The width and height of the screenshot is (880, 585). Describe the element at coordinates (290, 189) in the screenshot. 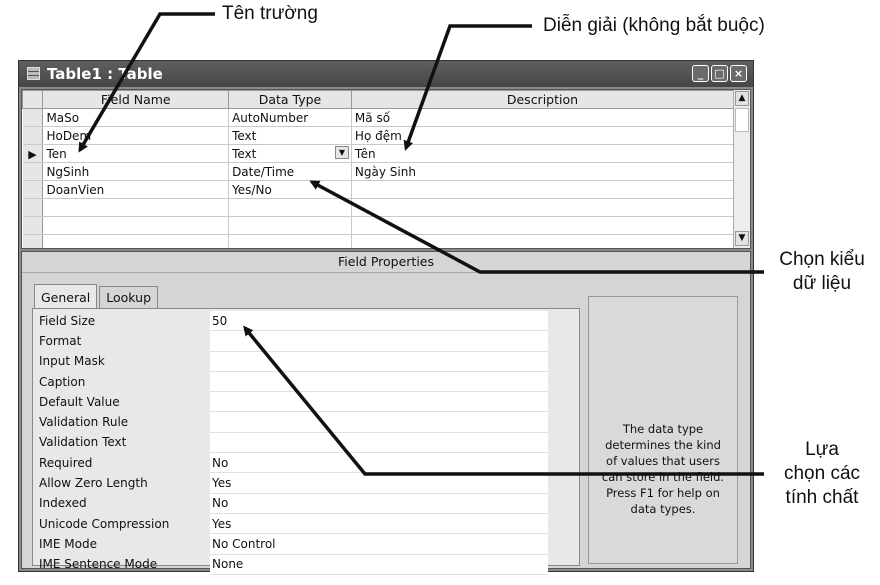

I see `data-type-cell: Yes/No` at that location.